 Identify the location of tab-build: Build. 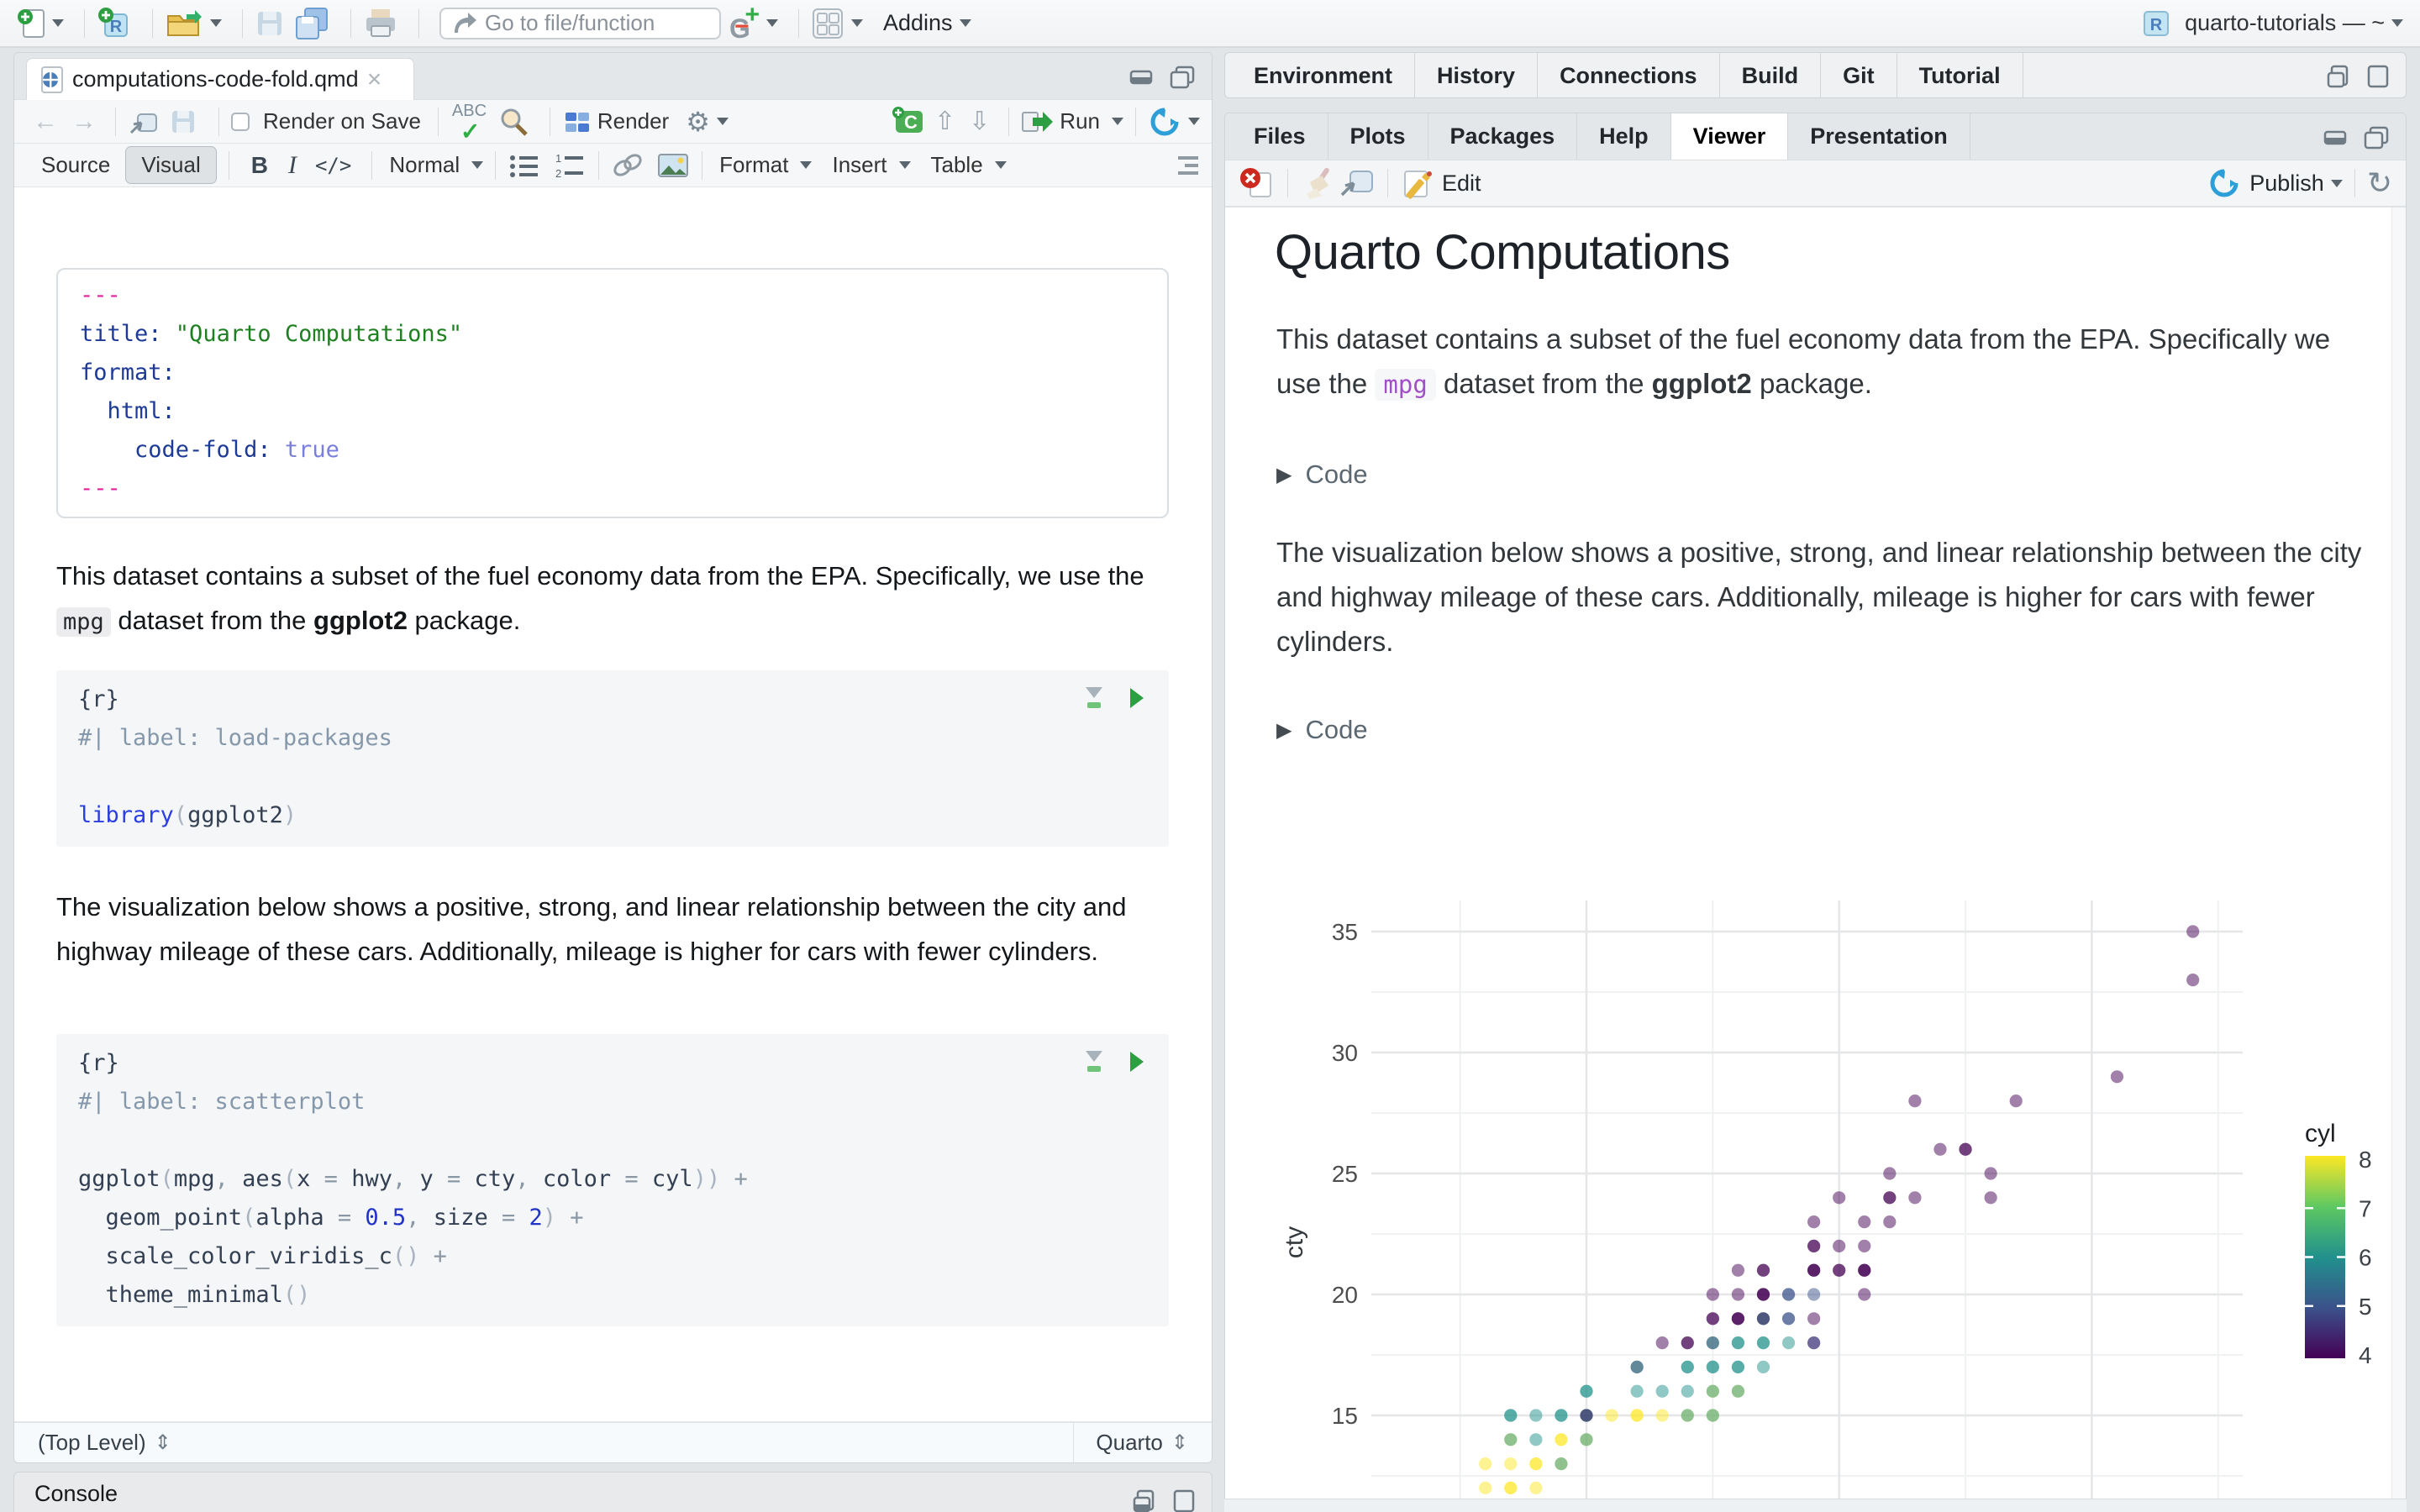
(1771, 75).